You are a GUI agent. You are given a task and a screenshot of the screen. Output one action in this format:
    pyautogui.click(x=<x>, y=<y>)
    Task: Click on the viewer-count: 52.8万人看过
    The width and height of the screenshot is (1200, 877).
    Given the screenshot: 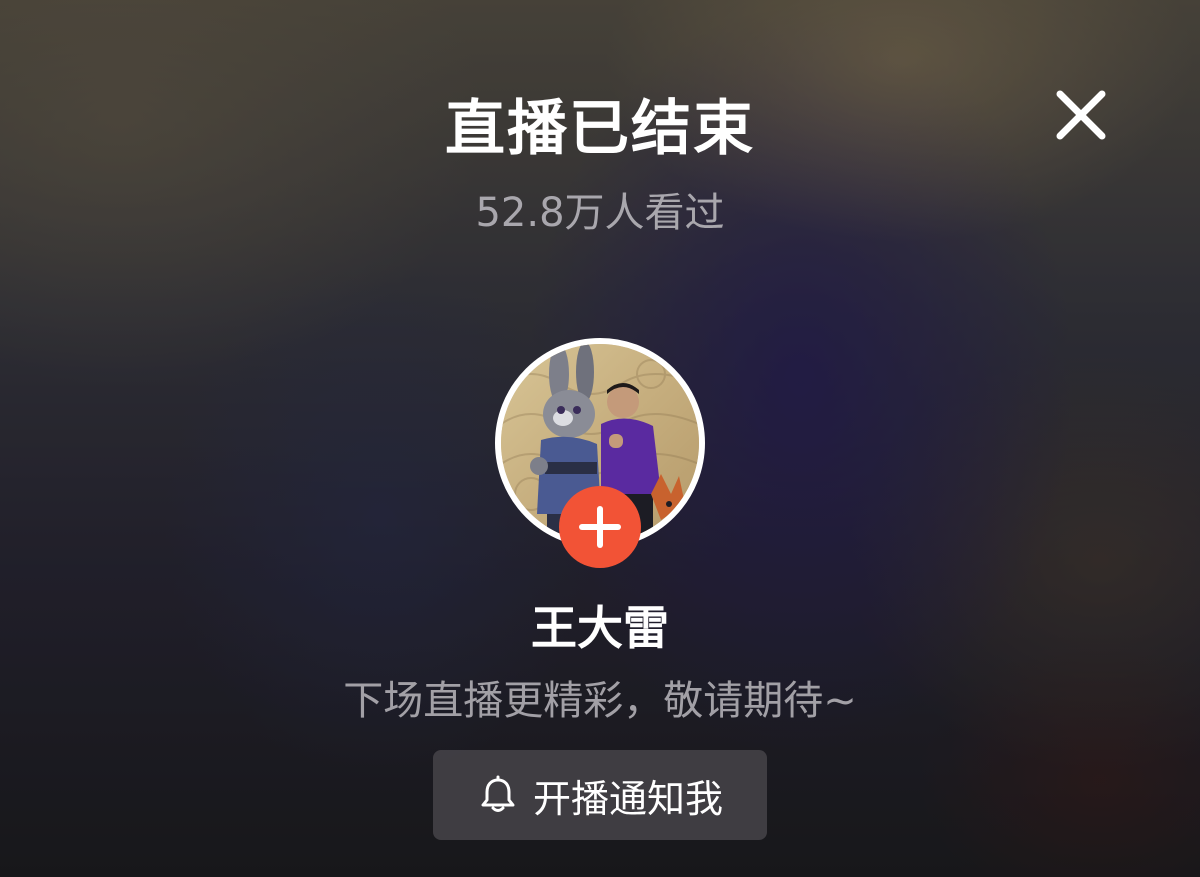 What is the action you would take?
    pyautogui.click(x=600, y=213)
    